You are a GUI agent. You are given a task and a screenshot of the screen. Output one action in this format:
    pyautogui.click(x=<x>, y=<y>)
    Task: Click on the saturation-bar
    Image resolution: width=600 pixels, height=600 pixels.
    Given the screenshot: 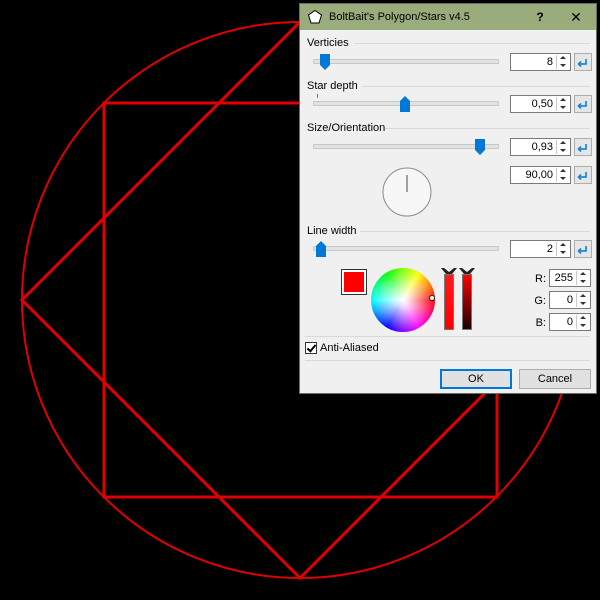 What is the action you would take?
    pyautogui.click(x=449, y=302)
    